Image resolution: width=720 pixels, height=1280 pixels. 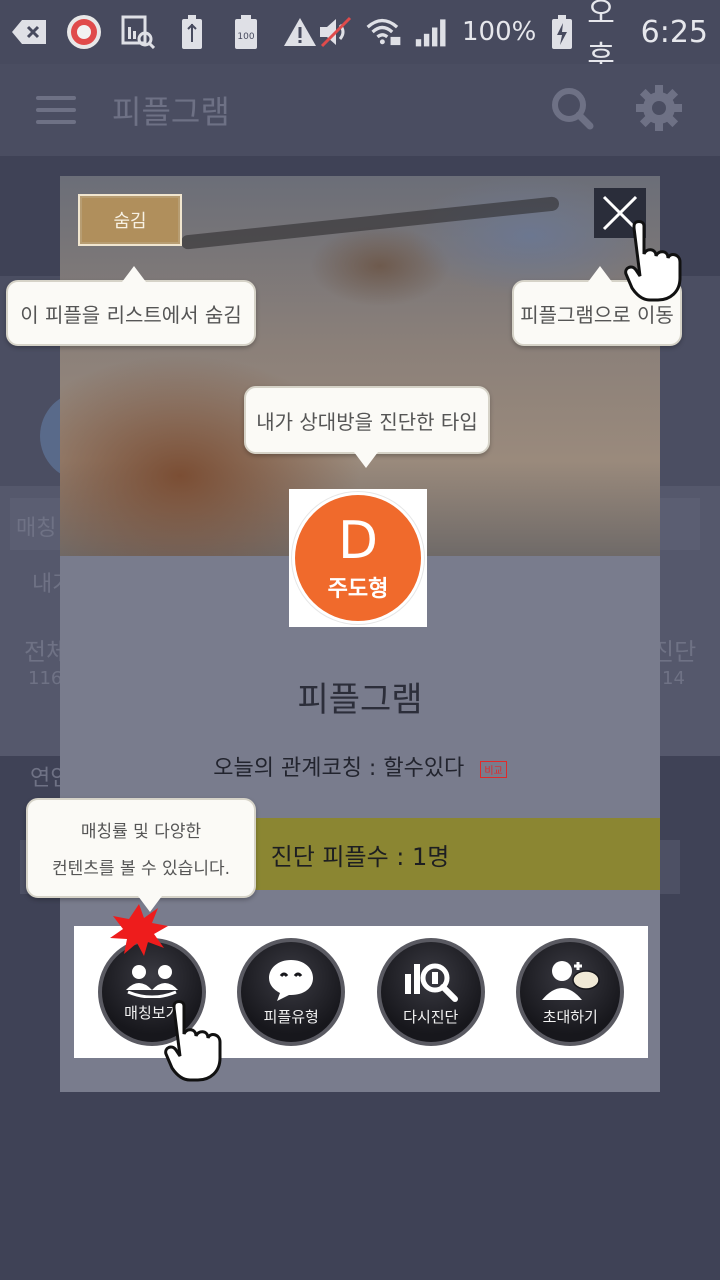 I want to click on coaching-line: 오늘의 관계코칭 : 할수있다 비교, so click(x=360, y=766).